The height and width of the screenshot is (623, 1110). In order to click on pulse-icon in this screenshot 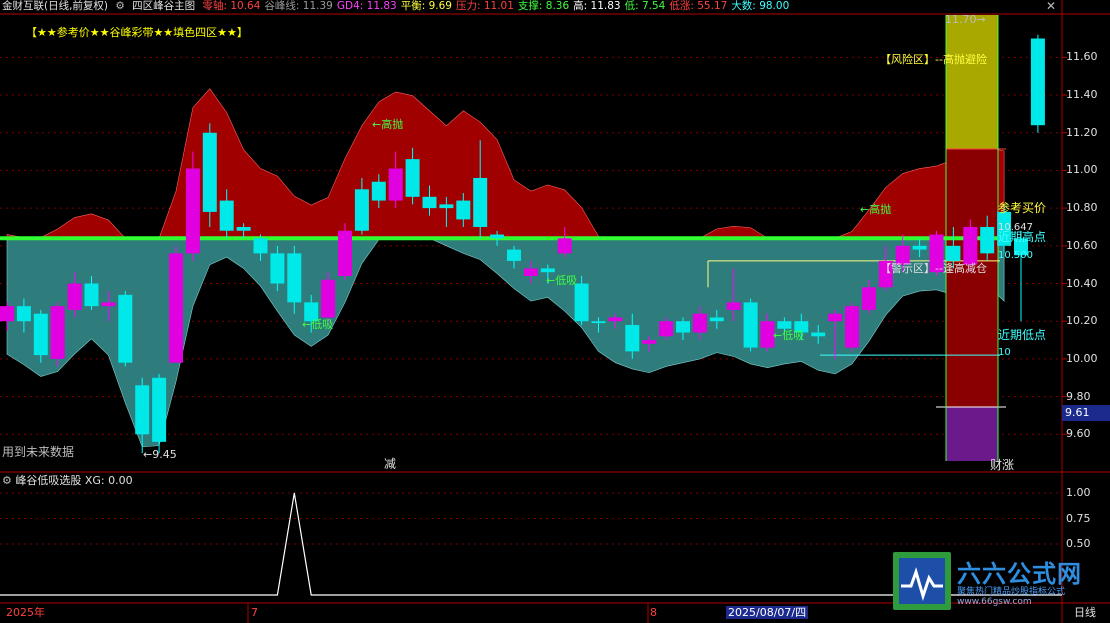, I will do `click(922, 581)`.